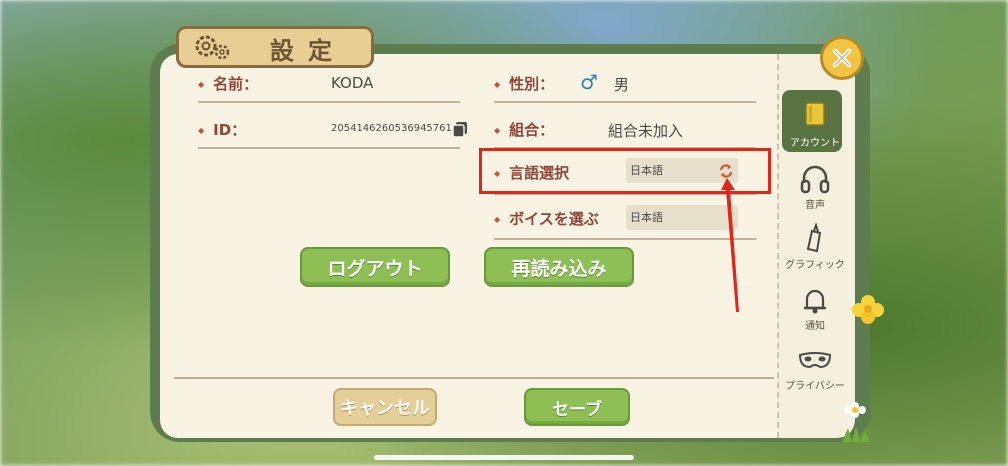 The width and height of the screenshot is (1008, 466). Describe the element at coordinates (589, 82) in the screenshot. I see `male-icon: ♂` at that location.